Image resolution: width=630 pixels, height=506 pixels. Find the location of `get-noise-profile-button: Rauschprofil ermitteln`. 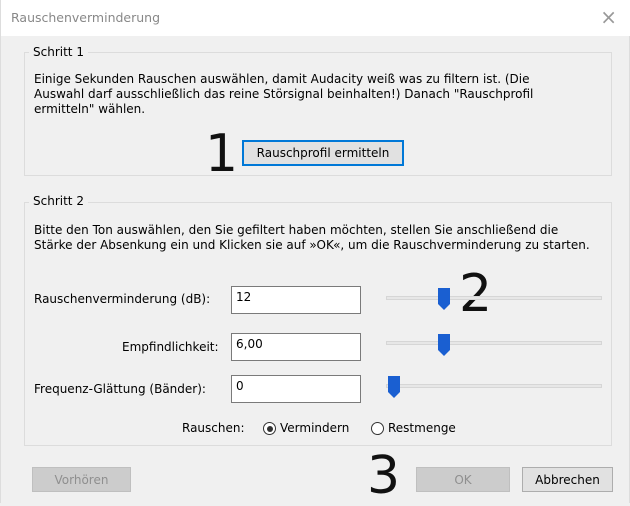

get-noise-profile-button: Rauschprofil ermitteln is located at coordinates (323, 153).